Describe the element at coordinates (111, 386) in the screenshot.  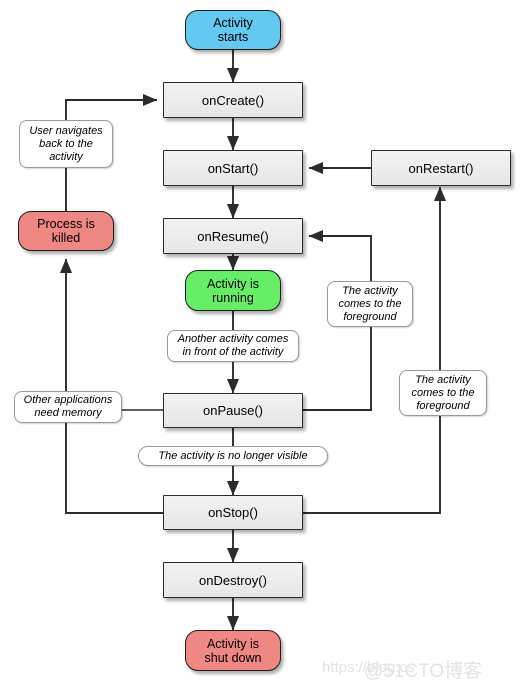
I see `edge-onstop-to-process-killed` at that location.